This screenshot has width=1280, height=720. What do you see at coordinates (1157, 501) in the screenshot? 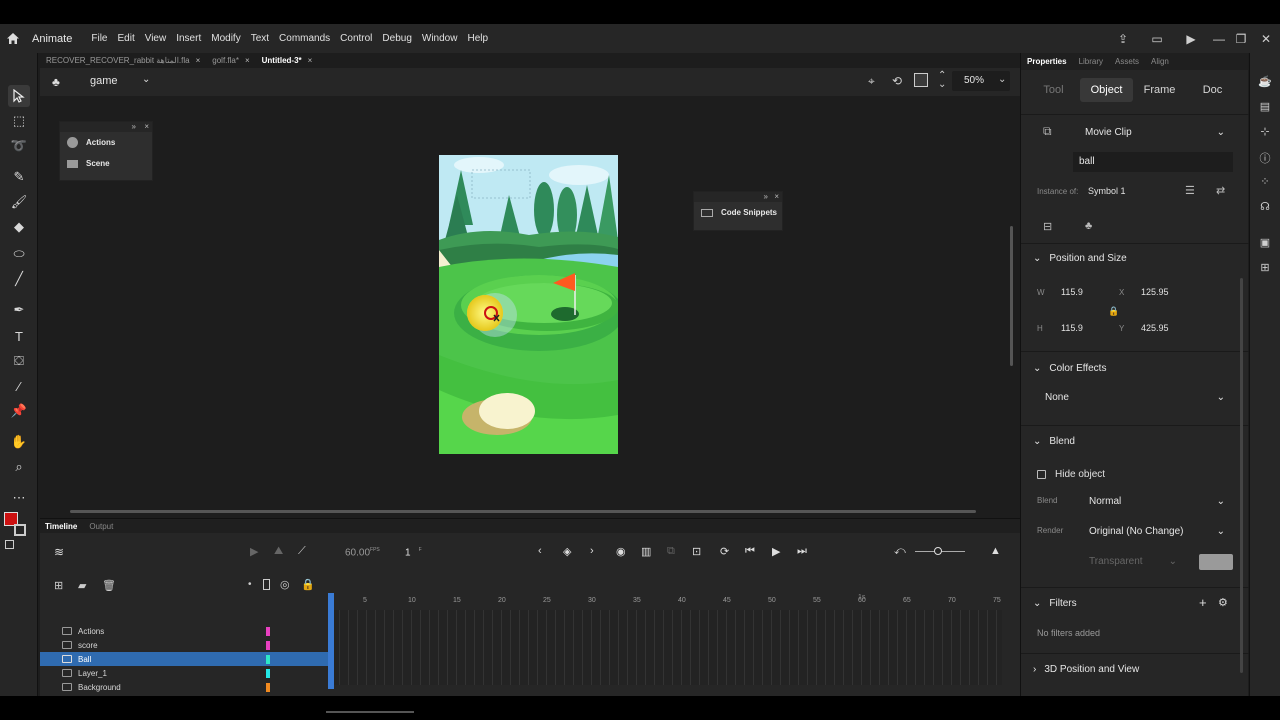
I see `blend-mode-dropdown: Normal ⌄` at bounding box center [1157, 501].